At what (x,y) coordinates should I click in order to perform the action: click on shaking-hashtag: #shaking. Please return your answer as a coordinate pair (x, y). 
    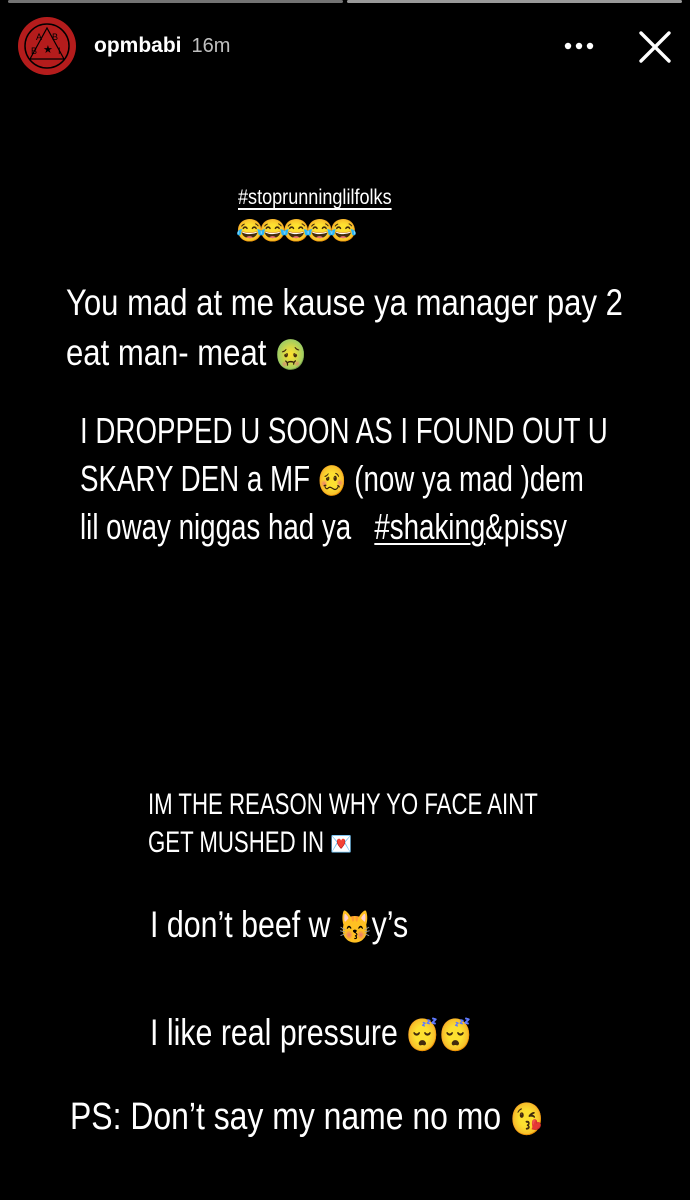
    Looking at the image, I should click on (429, 526).